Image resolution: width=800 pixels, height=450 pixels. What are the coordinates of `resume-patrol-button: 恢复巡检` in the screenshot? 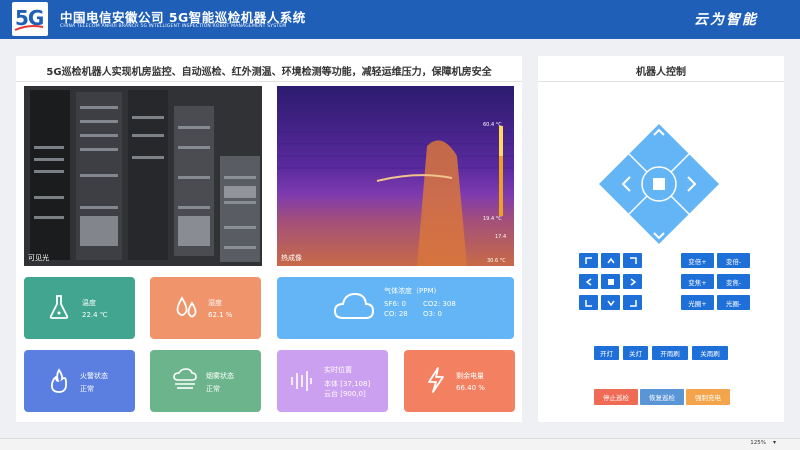 It's located at (662, 397).